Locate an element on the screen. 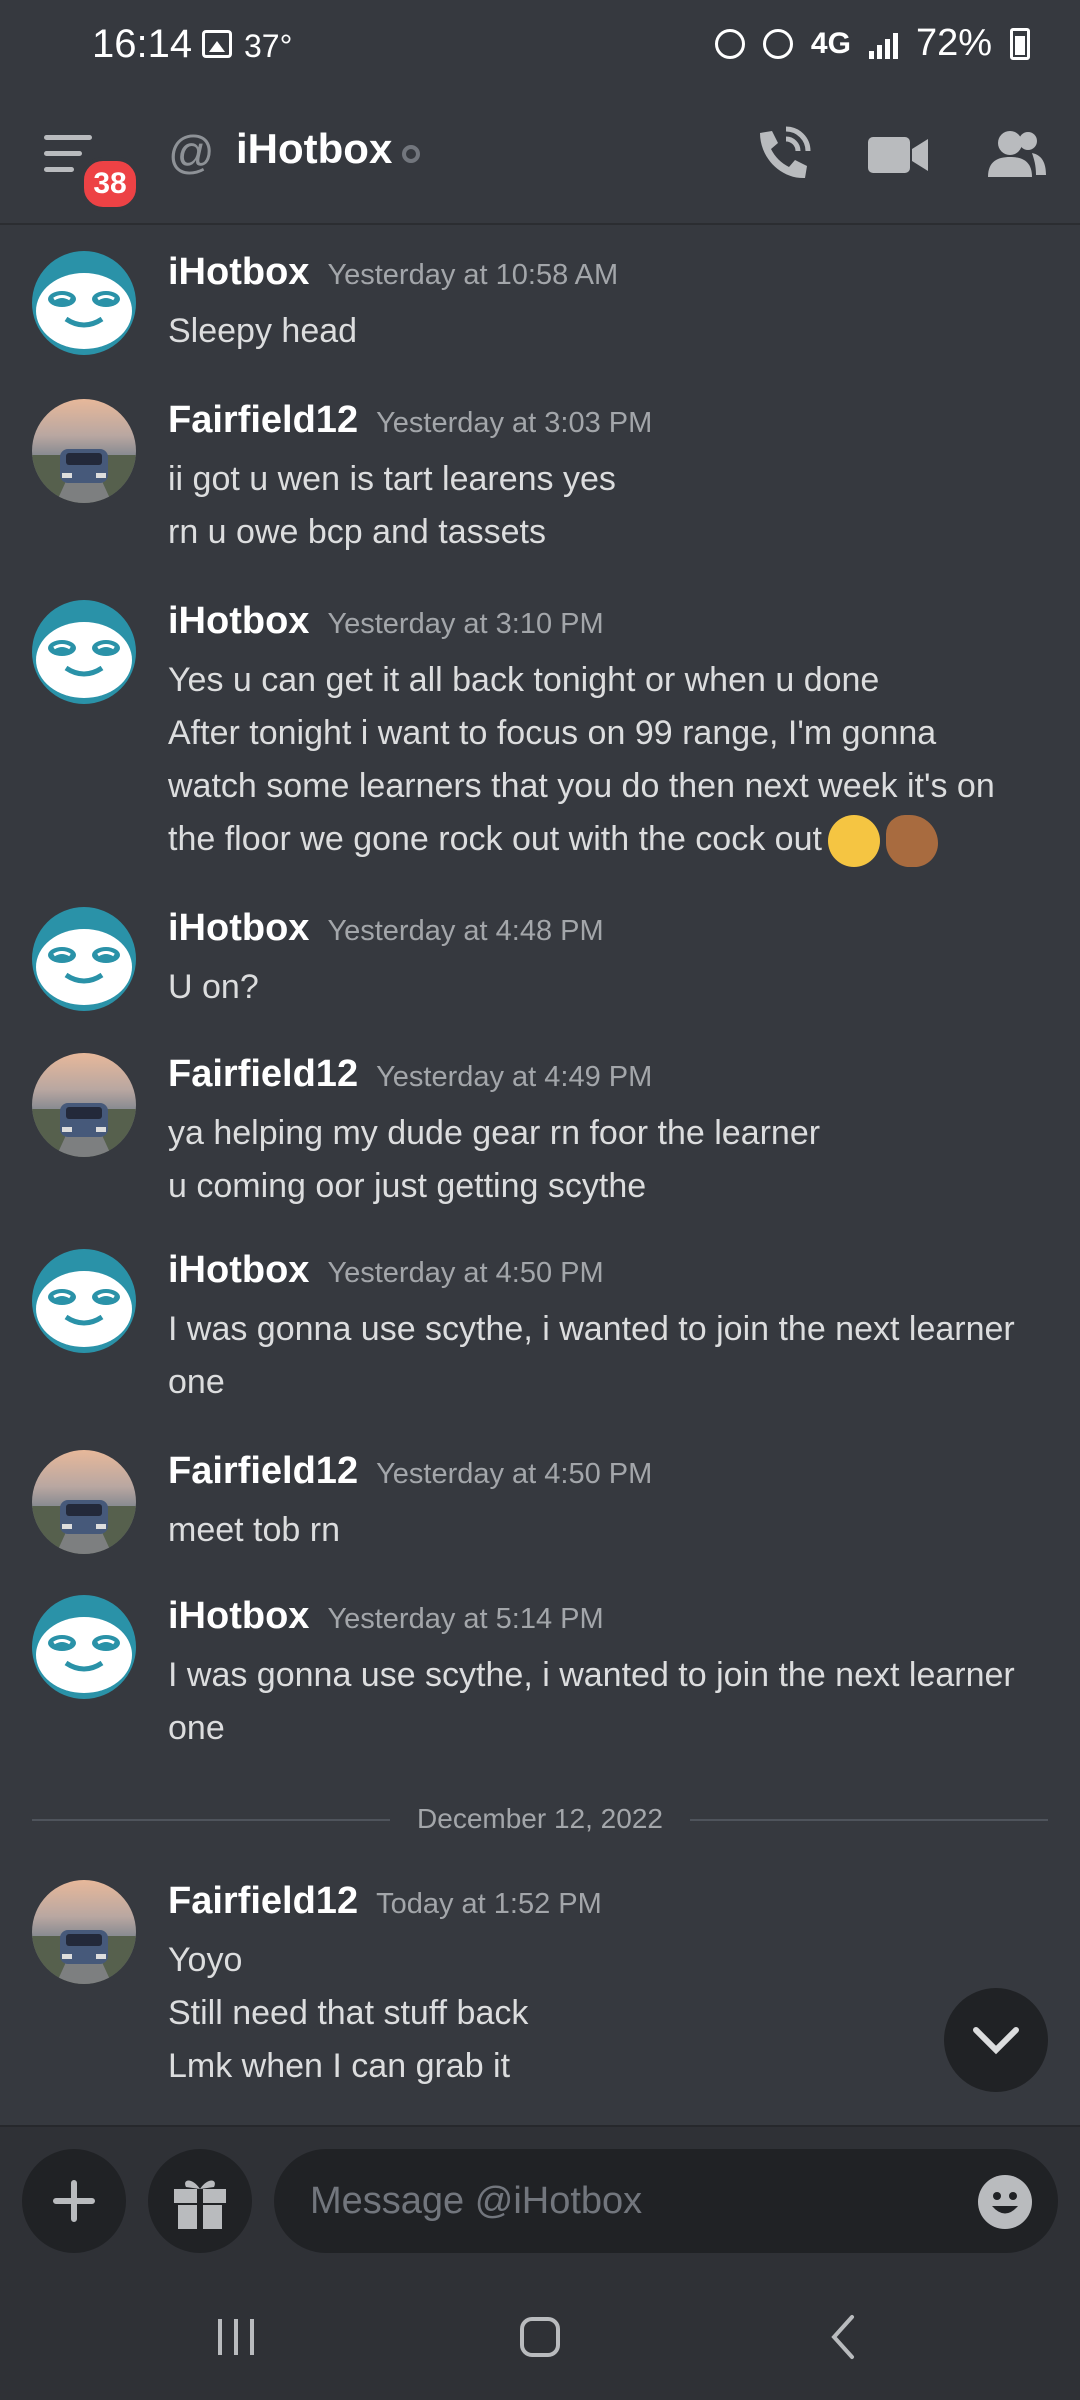 This screenshot has height=2400, width=1080. back-button is located at coordinates (844, 2337).